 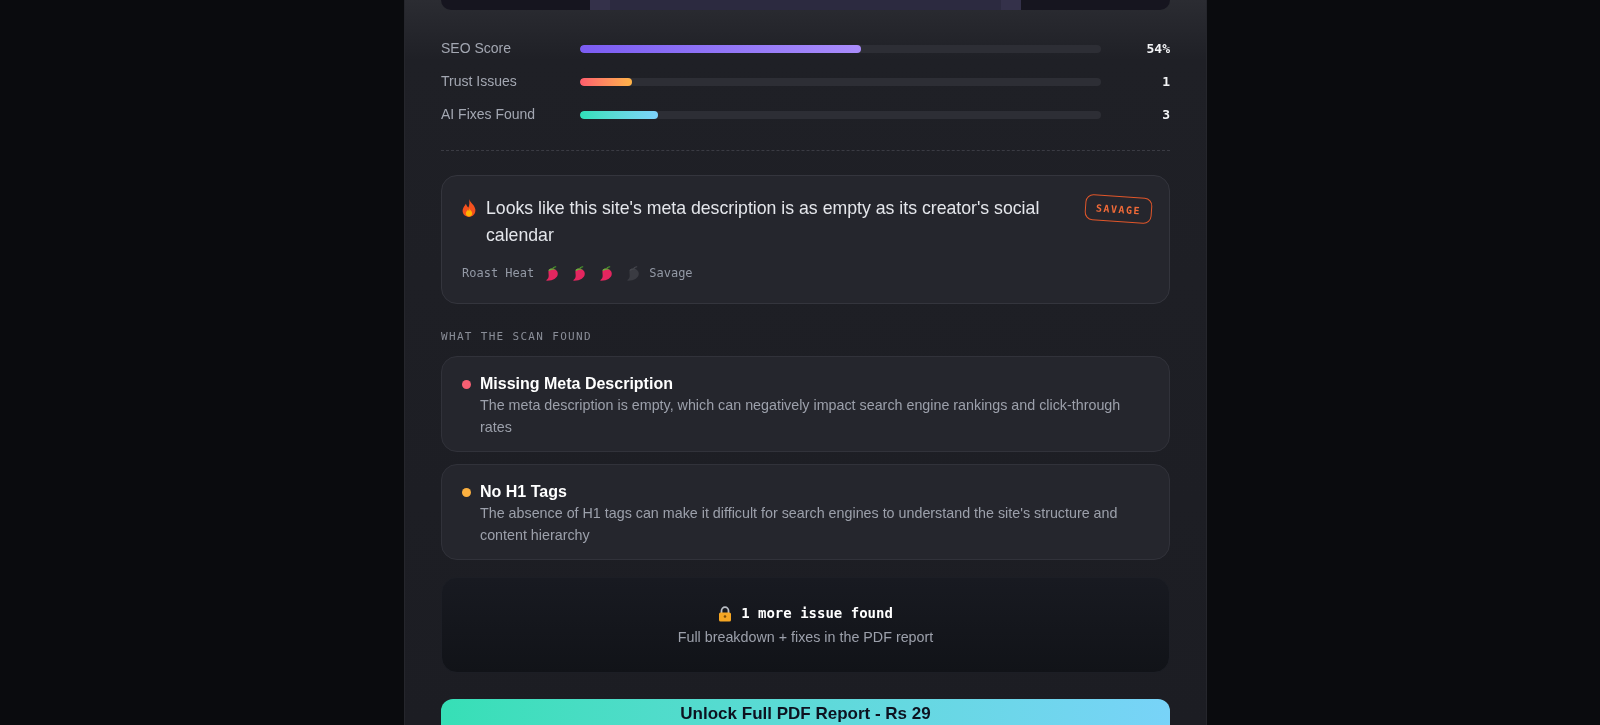 I want to click on locked-subtitle: Full breakdown + fixes in the PDF report, so click(x=805, y=637).